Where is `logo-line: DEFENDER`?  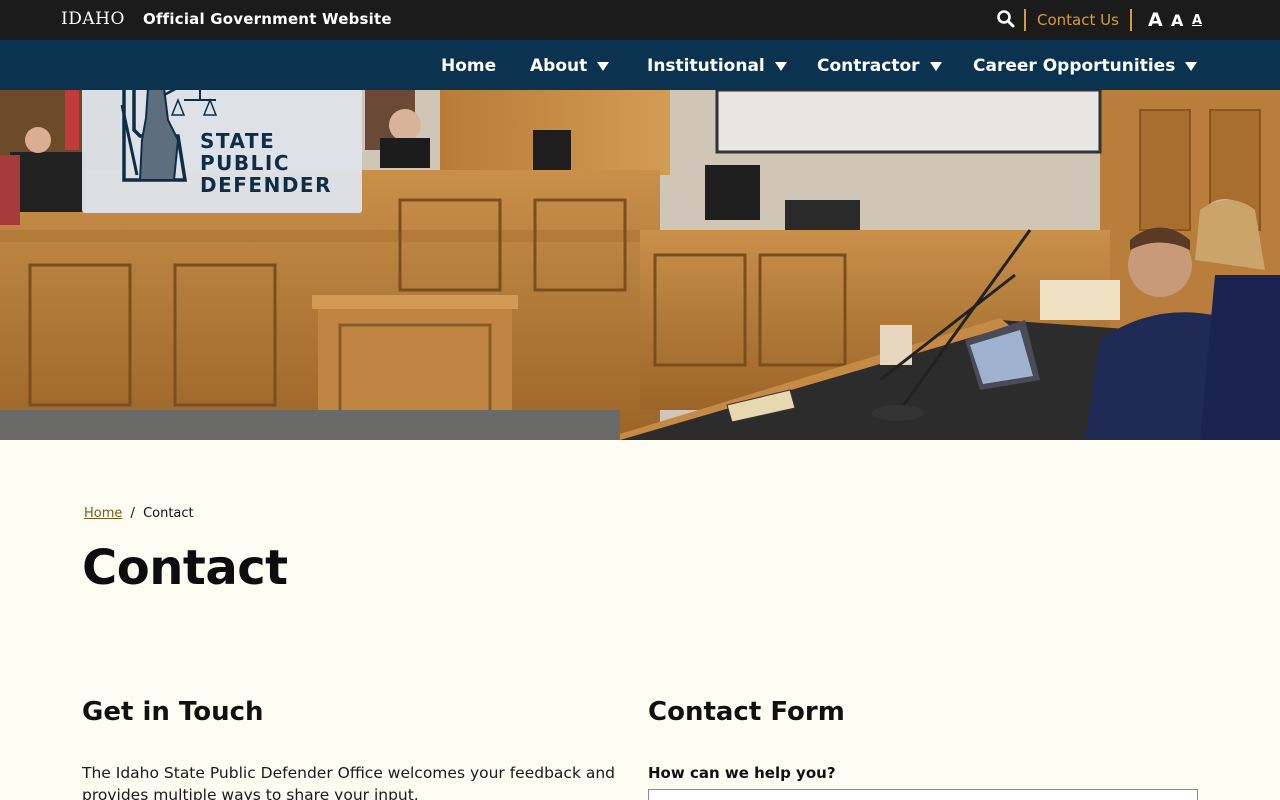 logo-line: DEFENDER is located at coordinates (266, 185).